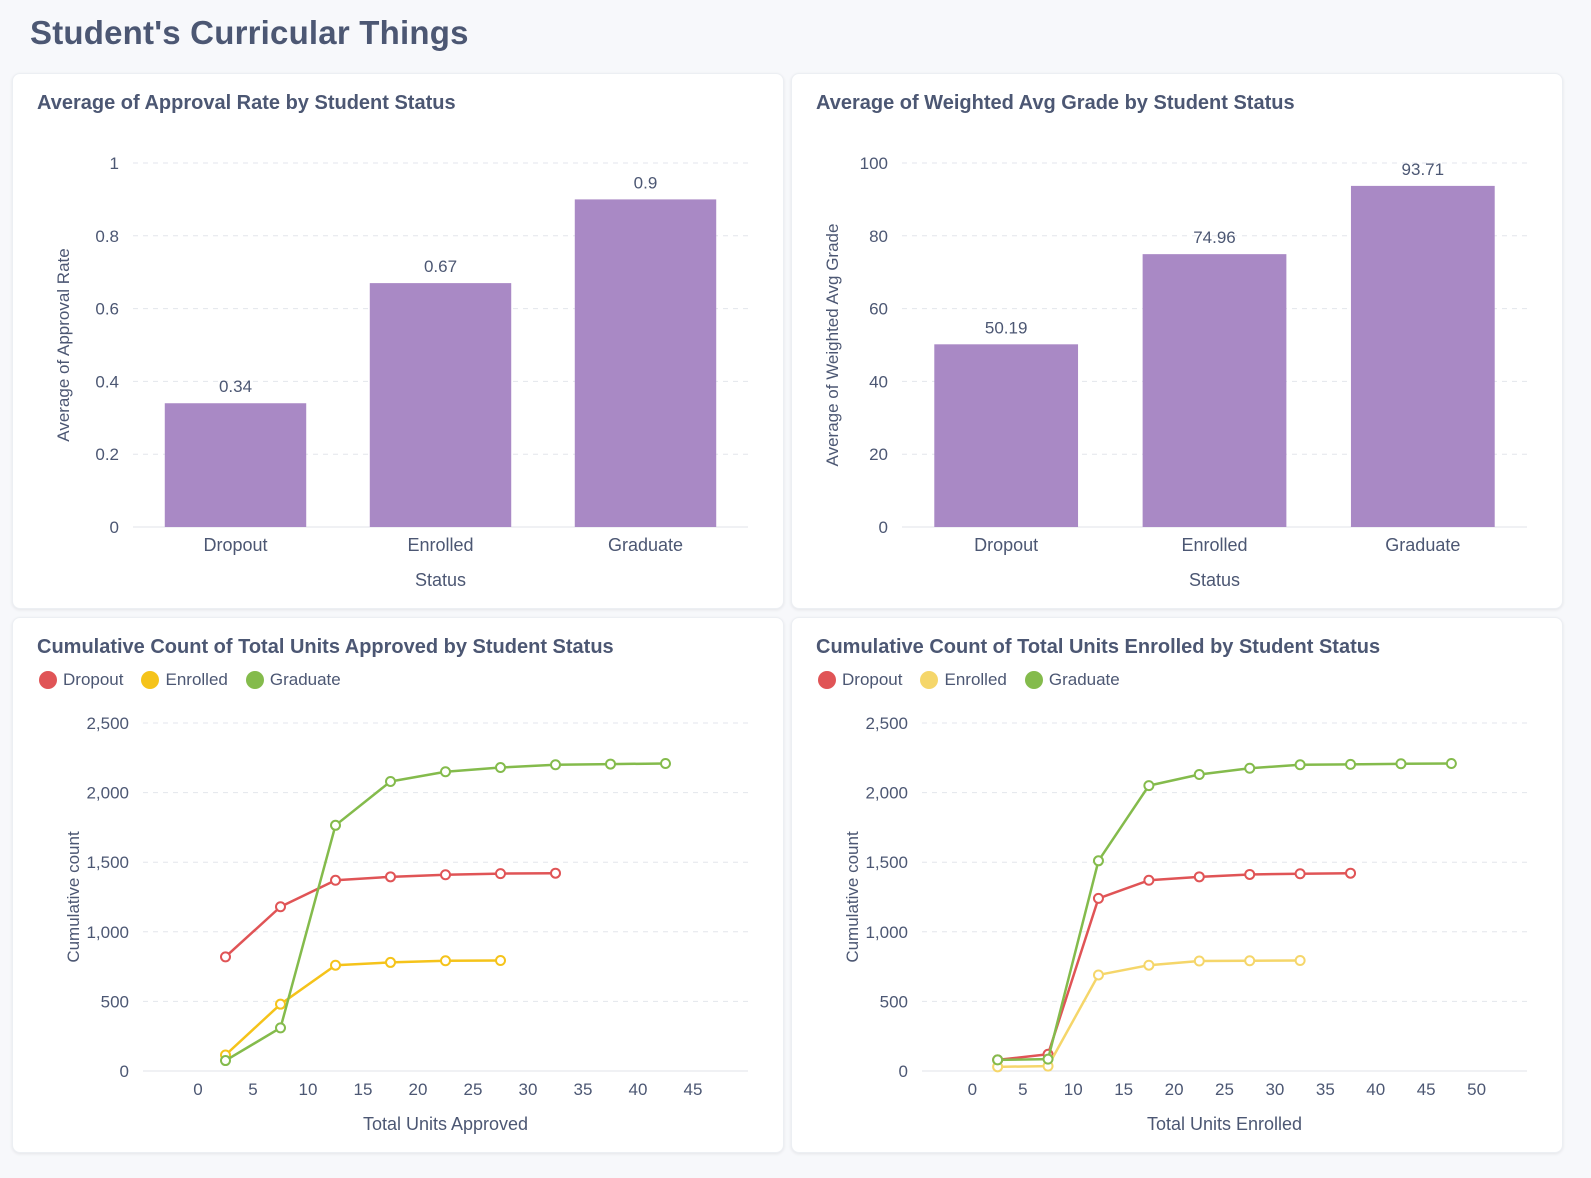 This screenshot has width=1591, height=1178. Describe the element at coordinates (308, 1089) in the screenshot. I see `x-tick-label: 10` at that location.